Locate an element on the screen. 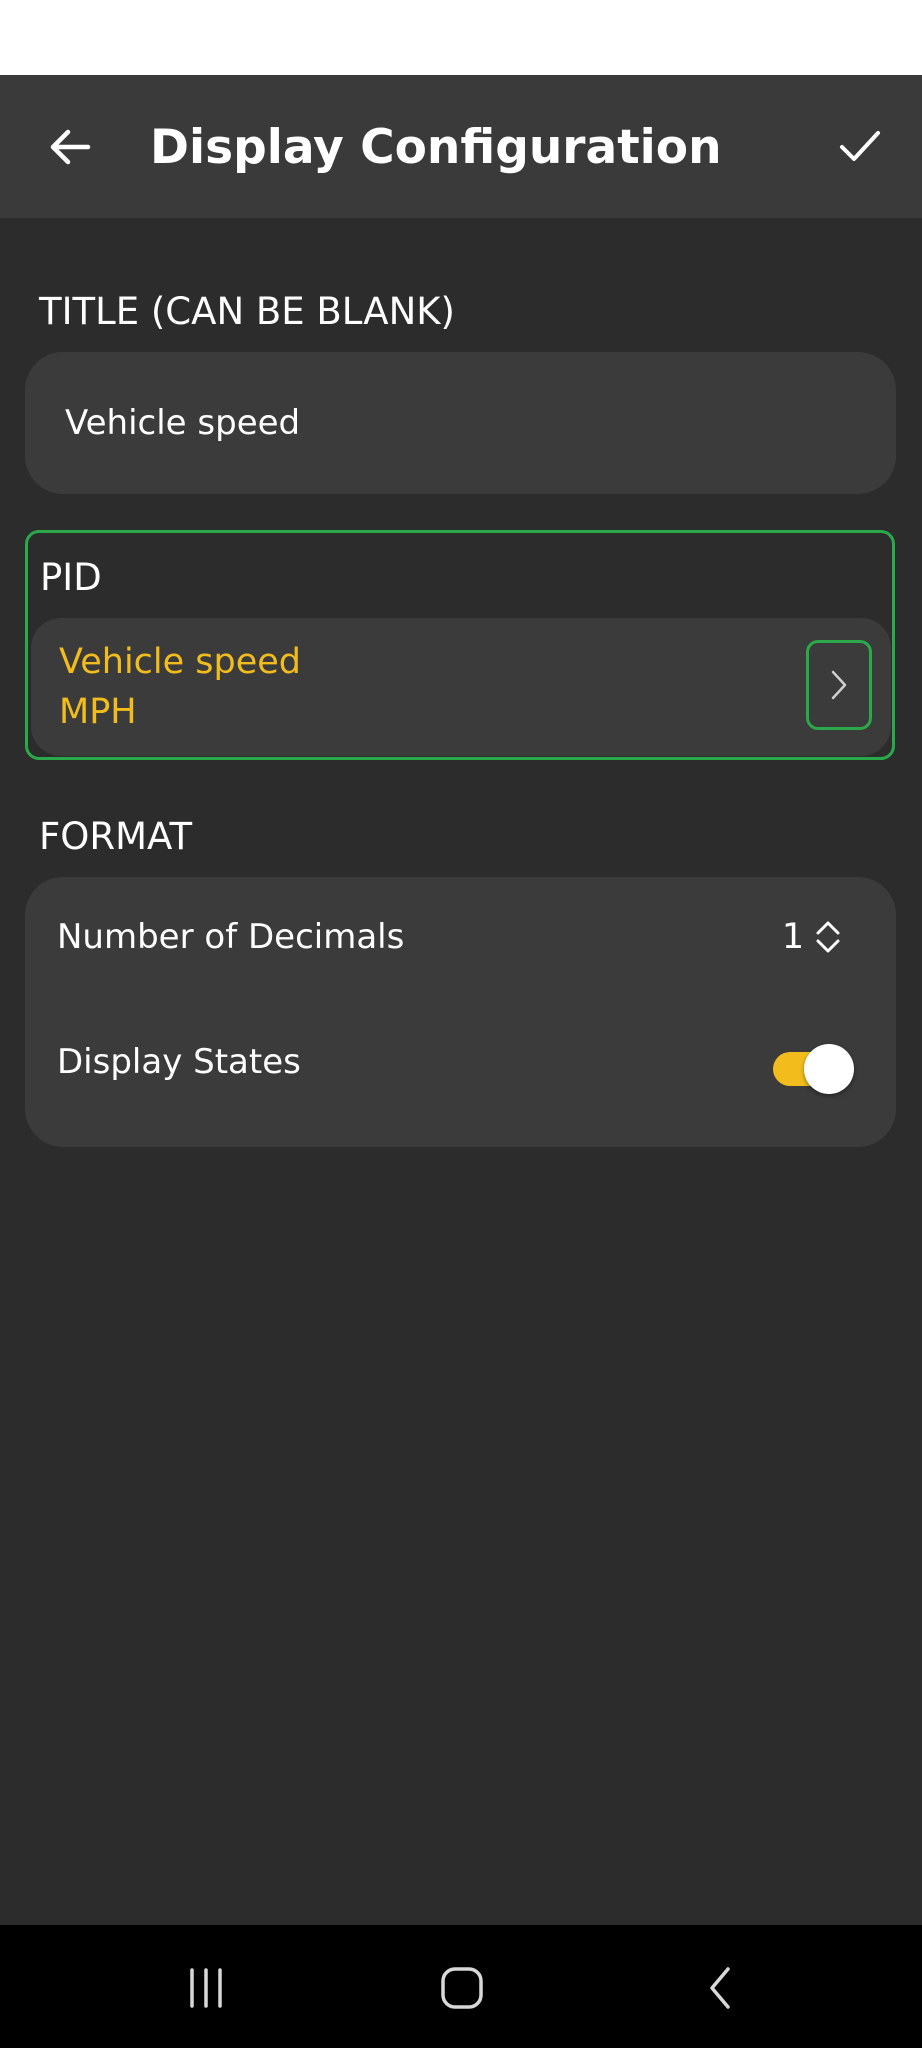 The width and height of the screenshot is (922, 2048). home-button is located at coordinates (462, 1988).